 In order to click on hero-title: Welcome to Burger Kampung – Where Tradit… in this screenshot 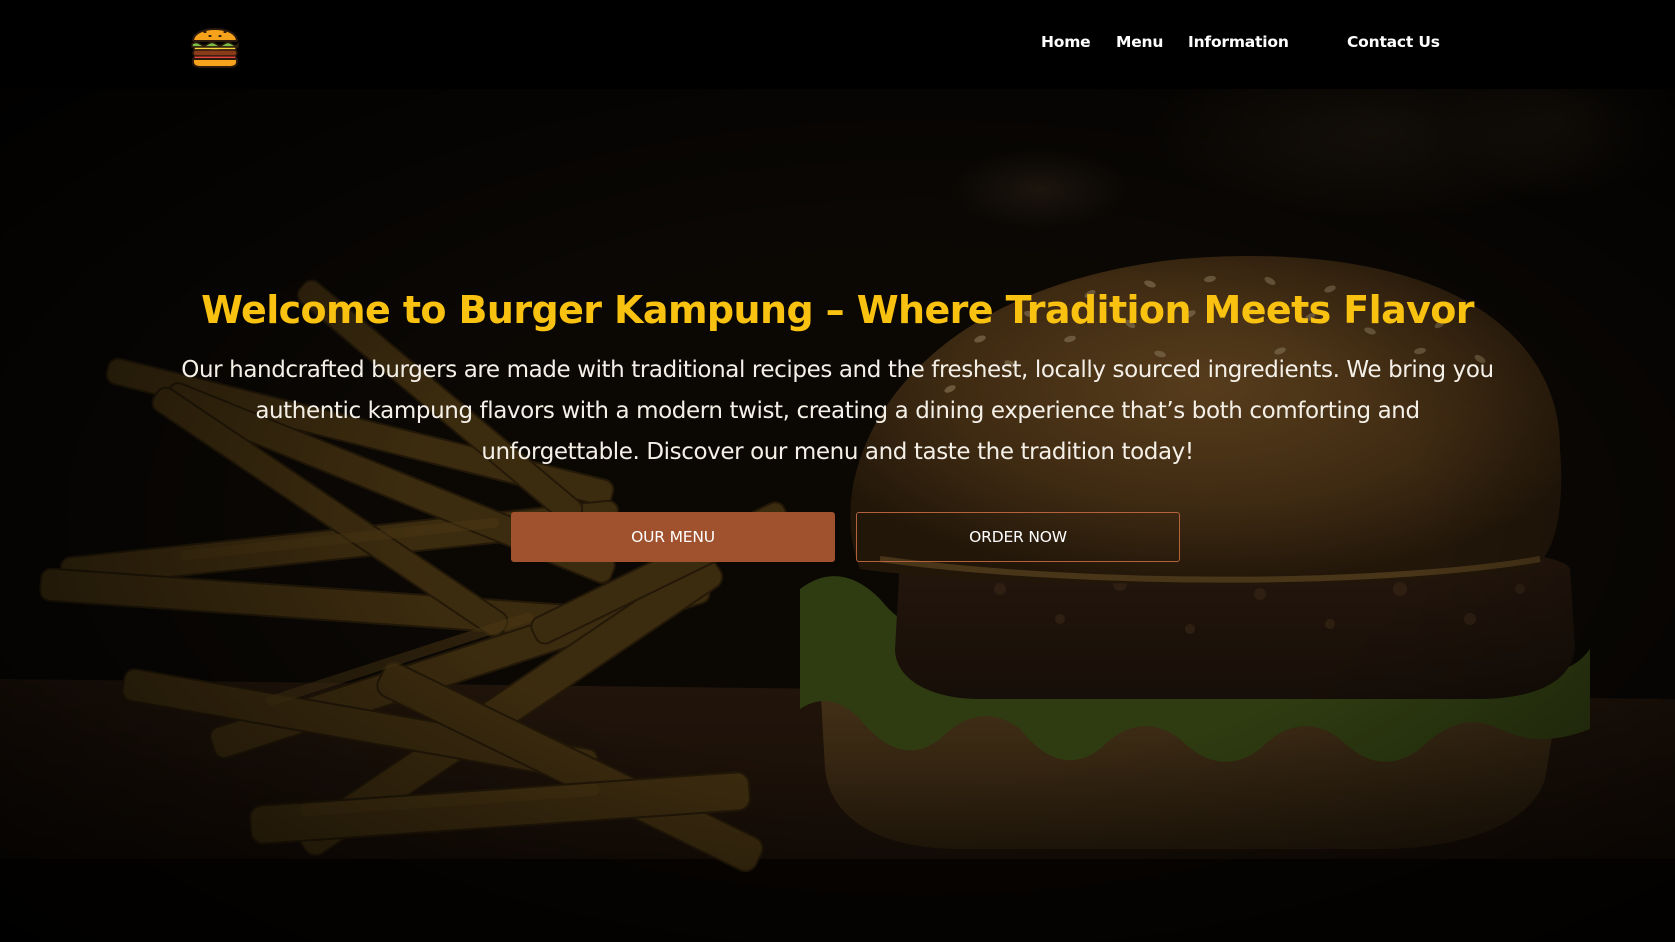, I will do `click(837, 310)`.